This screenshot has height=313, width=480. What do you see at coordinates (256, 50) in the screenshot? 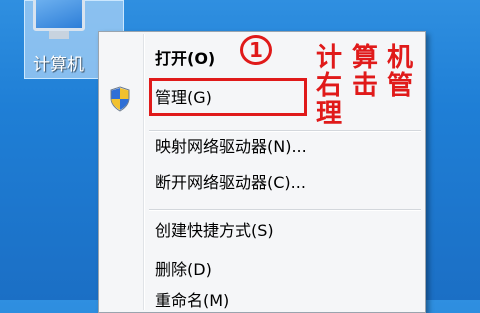
I see `step-number-badge: 1` at bounding box center [256, 50].